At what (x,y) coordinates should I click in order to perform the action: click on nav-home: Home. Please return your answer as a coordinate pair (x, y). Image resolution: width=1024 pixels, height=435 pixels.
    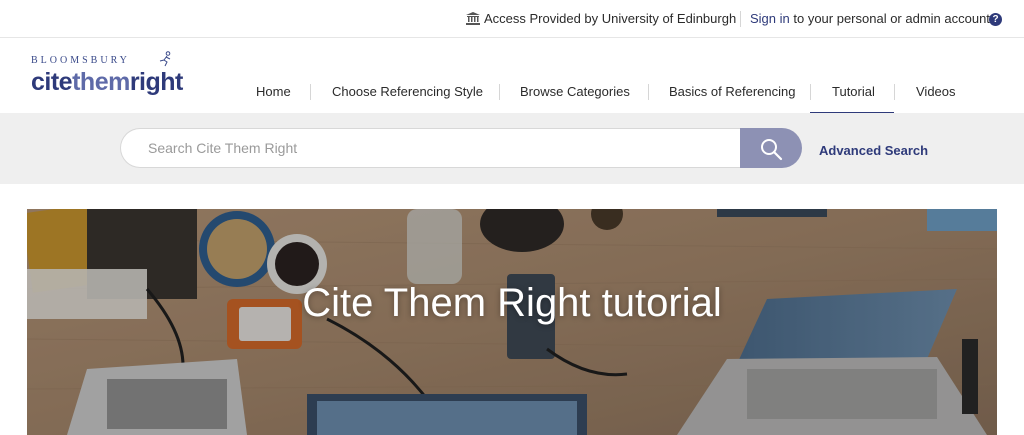
    Looking at the image, I should click on (273, 91).